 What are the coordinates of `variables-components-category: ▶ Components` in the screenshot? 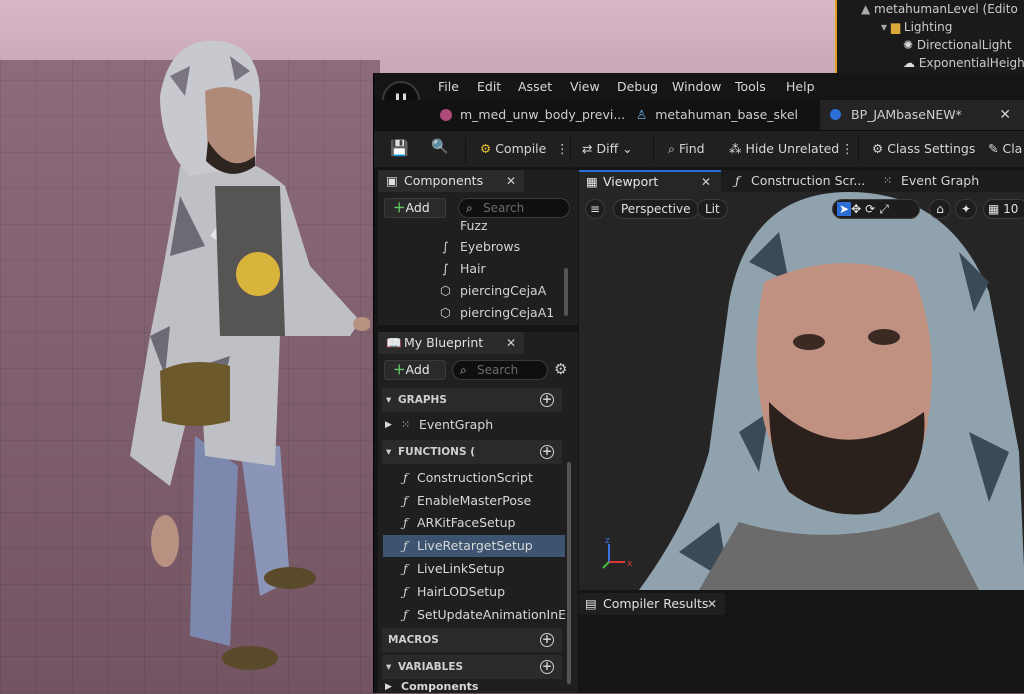 It's located at (474, 687).